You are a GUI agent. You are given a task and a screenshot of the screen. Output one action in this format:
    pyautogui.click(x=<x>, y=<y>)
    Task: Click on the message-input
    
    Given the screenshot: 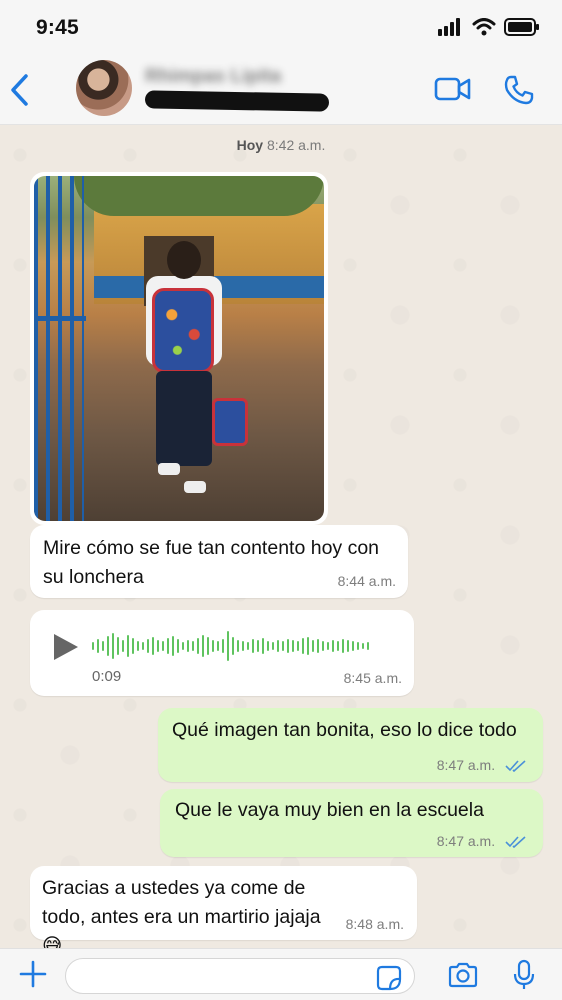 What is the action you would take?
    pyautogui.click(x=240, y=976)
    